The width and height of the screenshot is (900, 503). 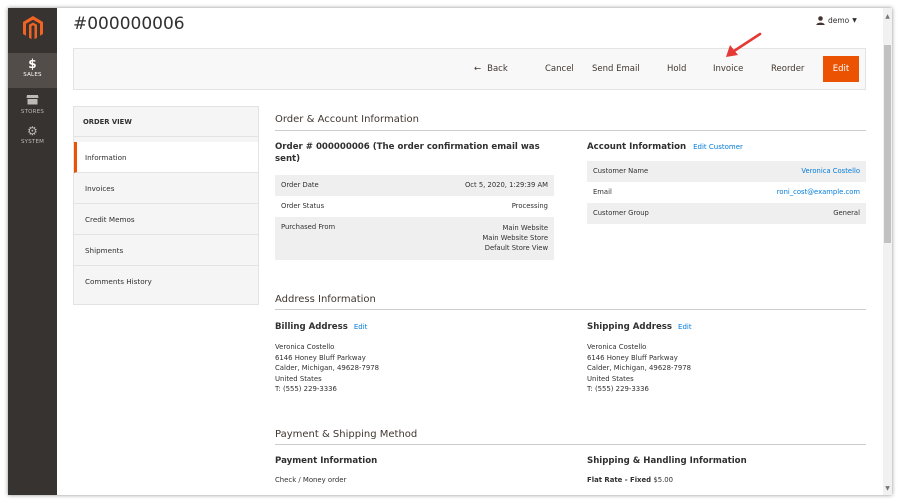 What do you see at coordinates (726, 171) in the screenshot?
I see `table-row: Customer Name Veronica Costello` at bounding box center [726, 171].